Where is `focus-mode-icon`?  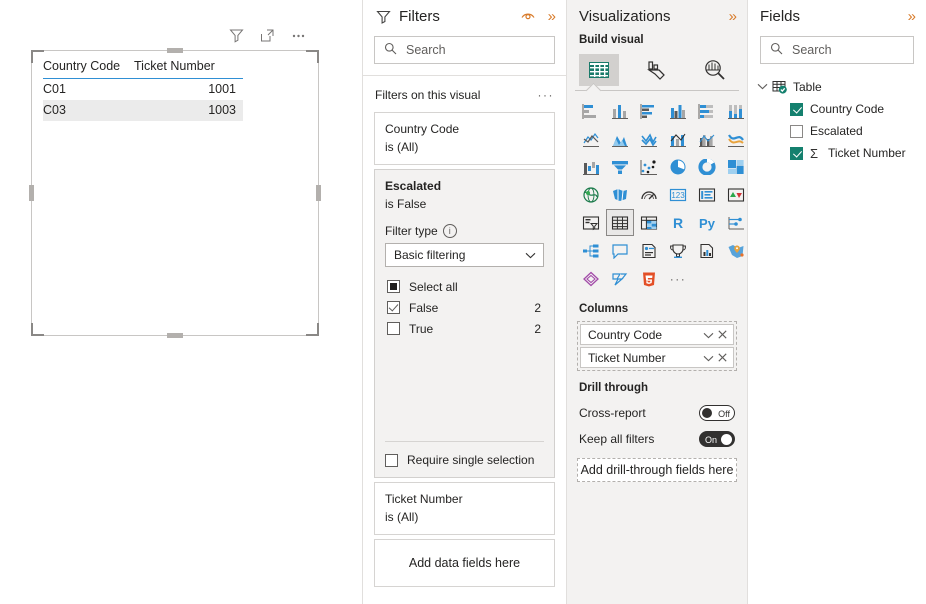 focus-mode-icon is located at coordinates (267, 35).